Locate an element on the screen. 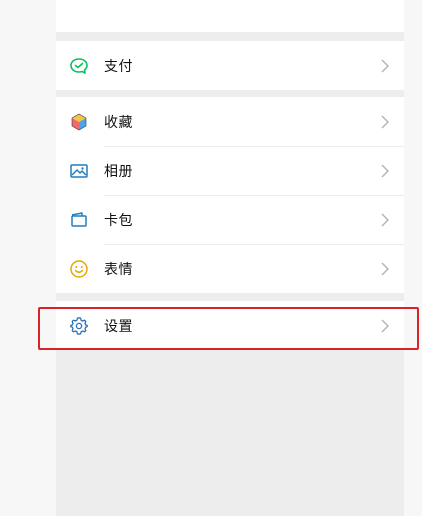  menu-item-stickers-label: 表情 is located at coordinates (118, 269).